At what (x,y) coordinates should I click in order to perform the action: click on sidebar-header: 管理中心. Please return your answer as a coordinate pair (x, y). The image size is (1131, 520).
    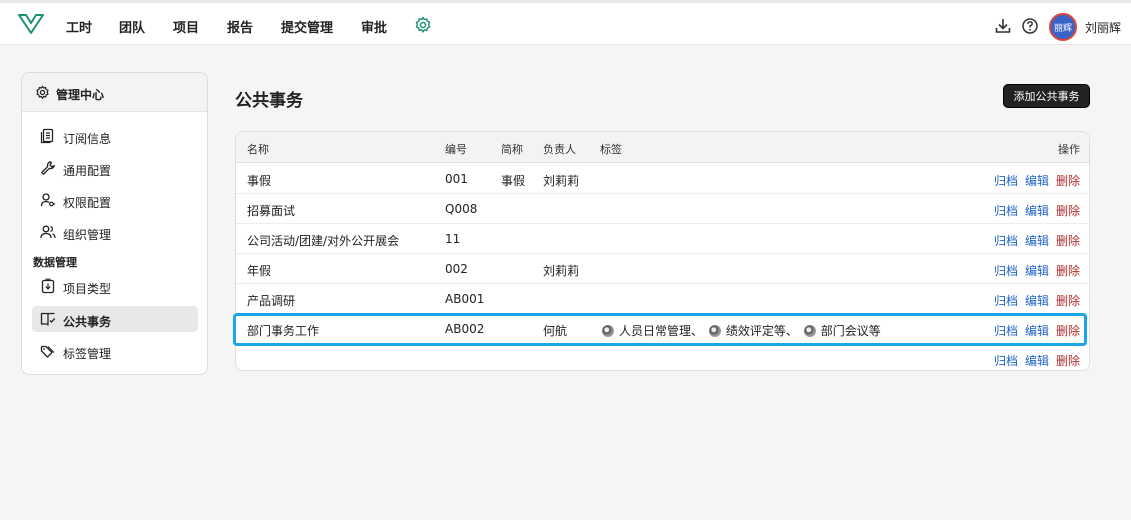
    Looking at the image, I should click on (114, 92).